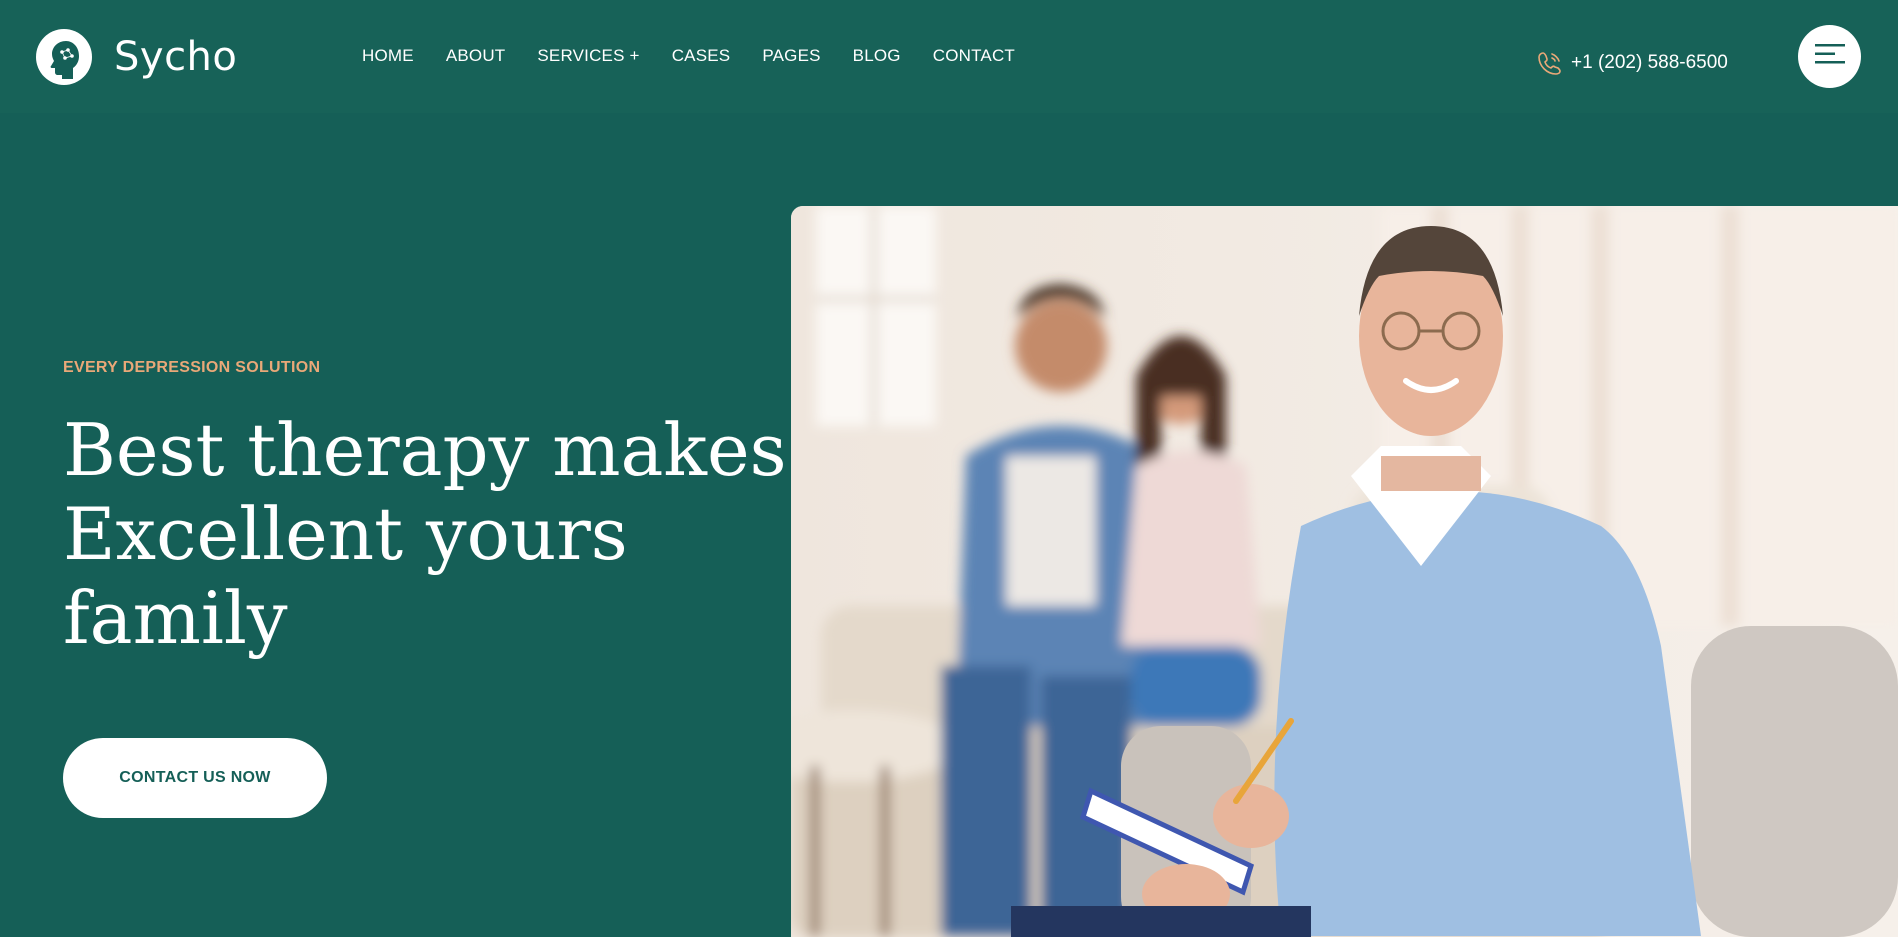 This screenshot has height=937, width=1898. Describe the element at coordinates (974, 56) in the screenshot. I see `nav-item-contact: CONTACT` at that location.